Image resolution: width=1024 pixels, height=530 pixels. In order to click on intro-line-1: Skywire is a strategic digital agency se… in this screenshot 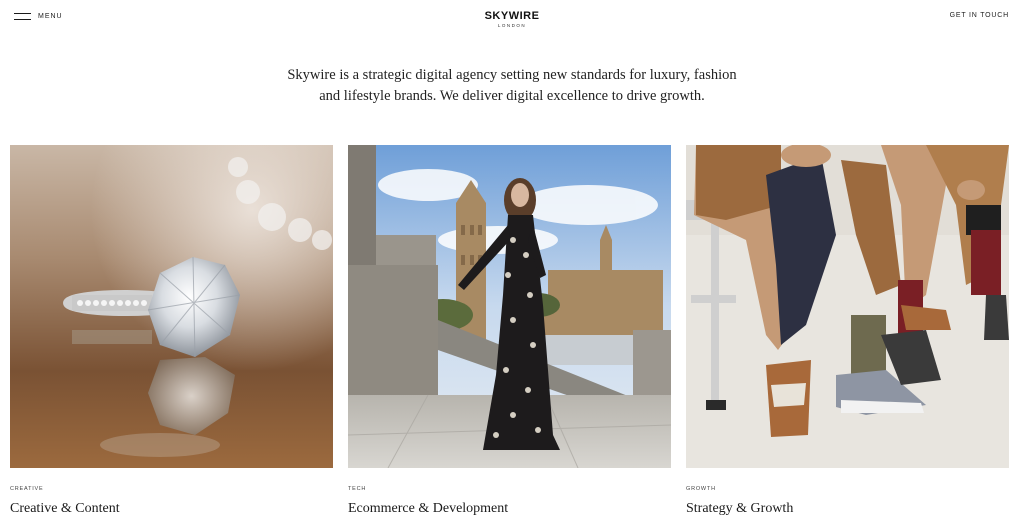, I will do `click(512, 75)`.